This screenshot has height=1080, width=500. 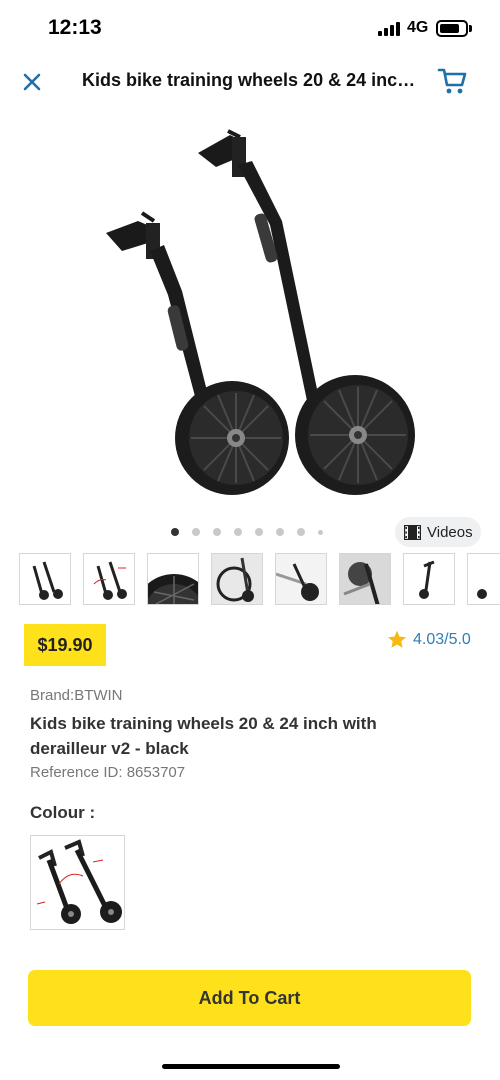 I want to click on rating: 4.03/5.0, so click(x=429, y=639).